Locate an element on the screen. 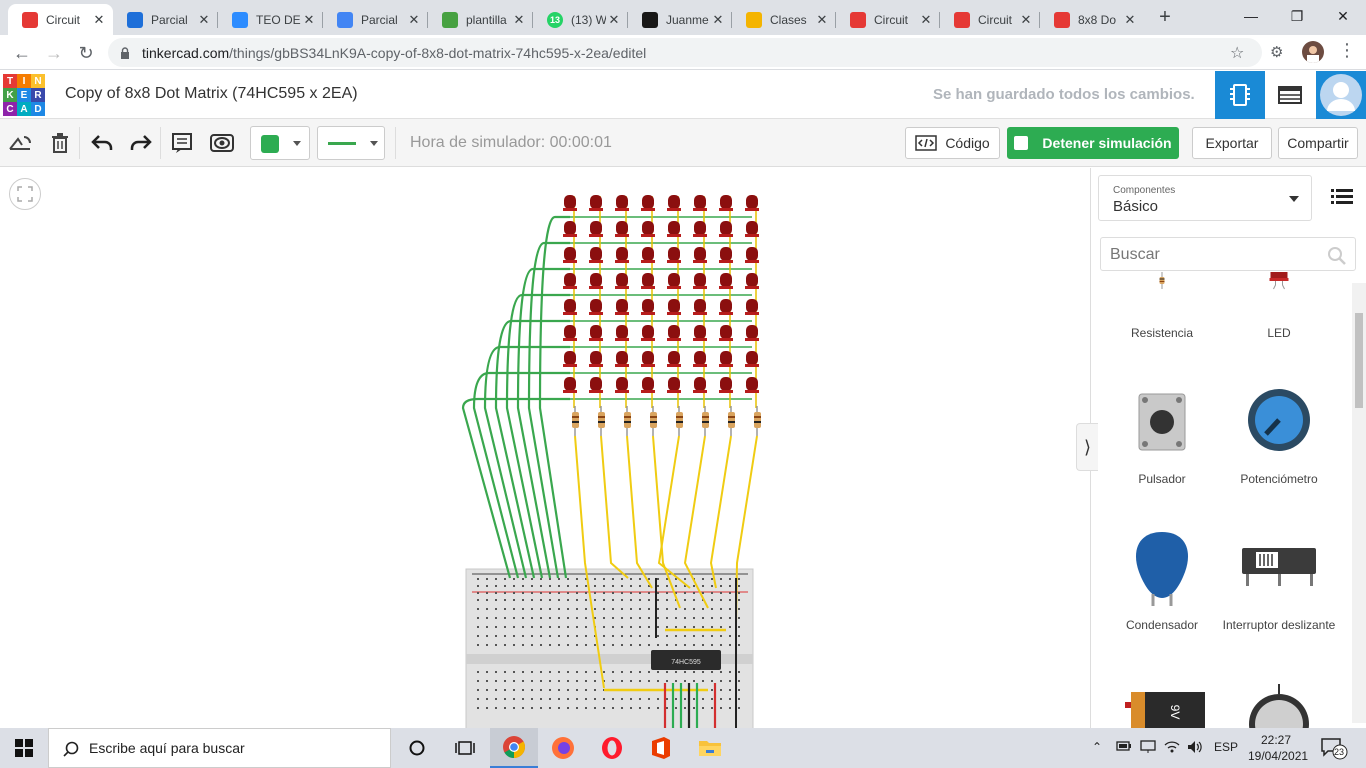 Image resolution: width=1366 pixels, height=768 pixels. browser-tab: Clases ✕ is located at coordinates (784, 19).